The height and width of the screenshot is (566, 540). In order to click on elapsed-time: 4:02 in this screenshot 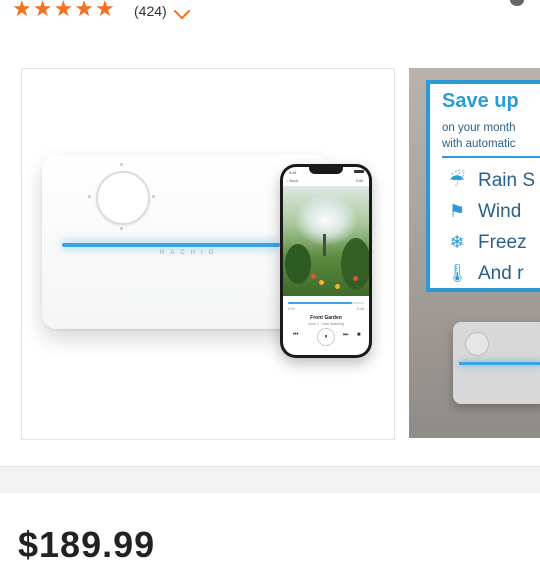, I will do `click(291, 309)`.